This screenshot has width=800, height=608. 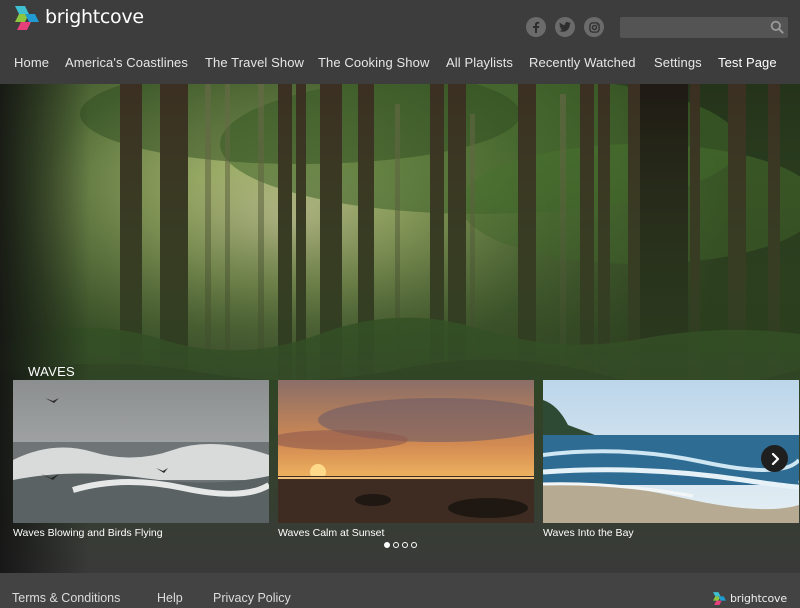 I want to click on brightcove-logo: brightcove, so click(x=78, y=17).